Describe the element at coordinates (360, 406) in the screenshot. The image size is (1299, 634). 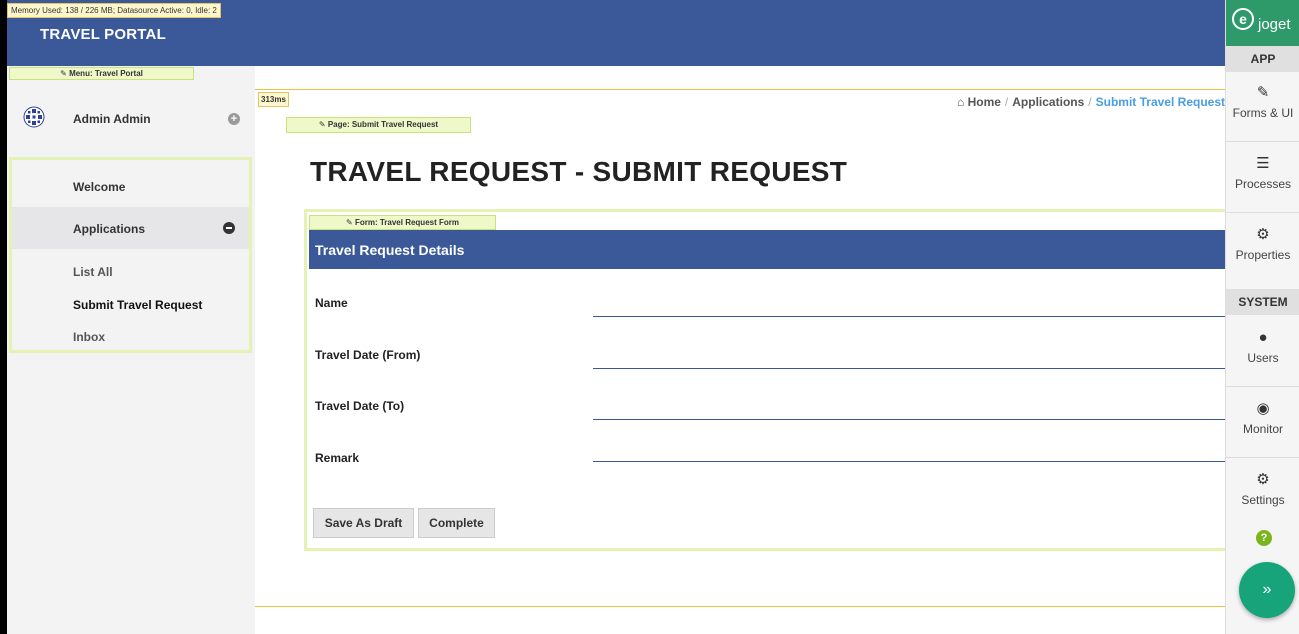
I see `field-label-travel-date-to: Travel Date (To)` at that location.